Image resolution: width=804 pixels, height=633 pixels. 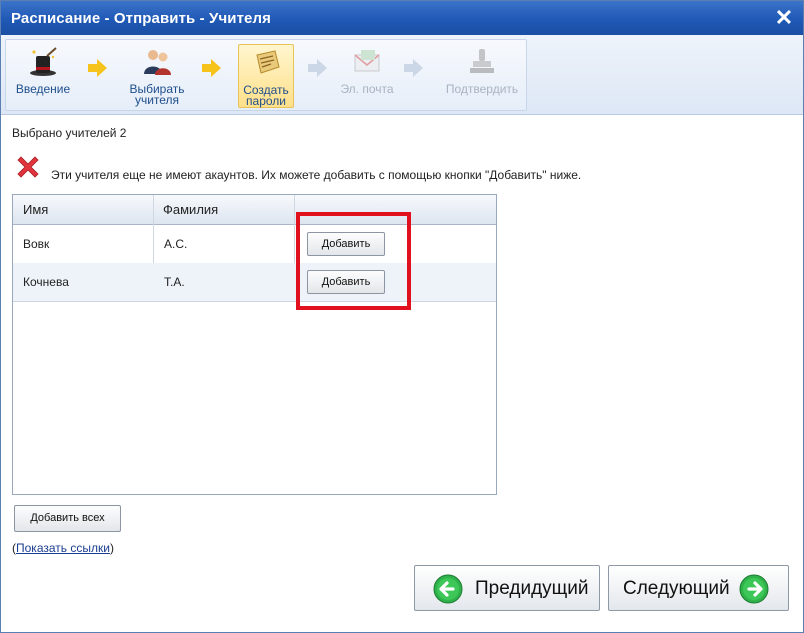 What do you see at coordinates (254, 301) in the screenshot?
I see `rows-bottom-divider` at bounding box center [254, 301].